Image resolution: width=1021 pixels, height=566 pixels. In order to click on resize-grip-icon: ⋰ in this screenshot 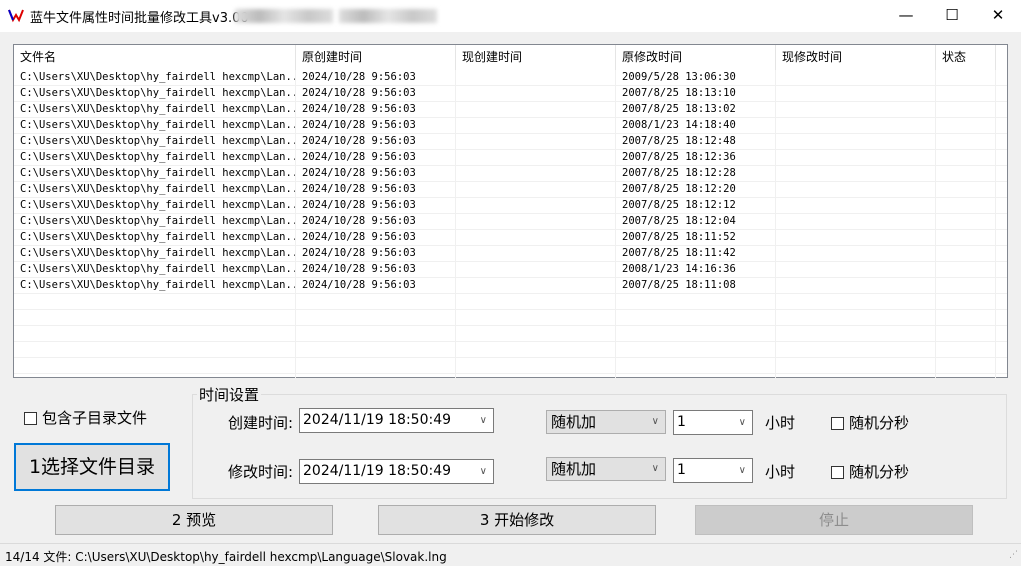, I will do `click(1013, 555)`.